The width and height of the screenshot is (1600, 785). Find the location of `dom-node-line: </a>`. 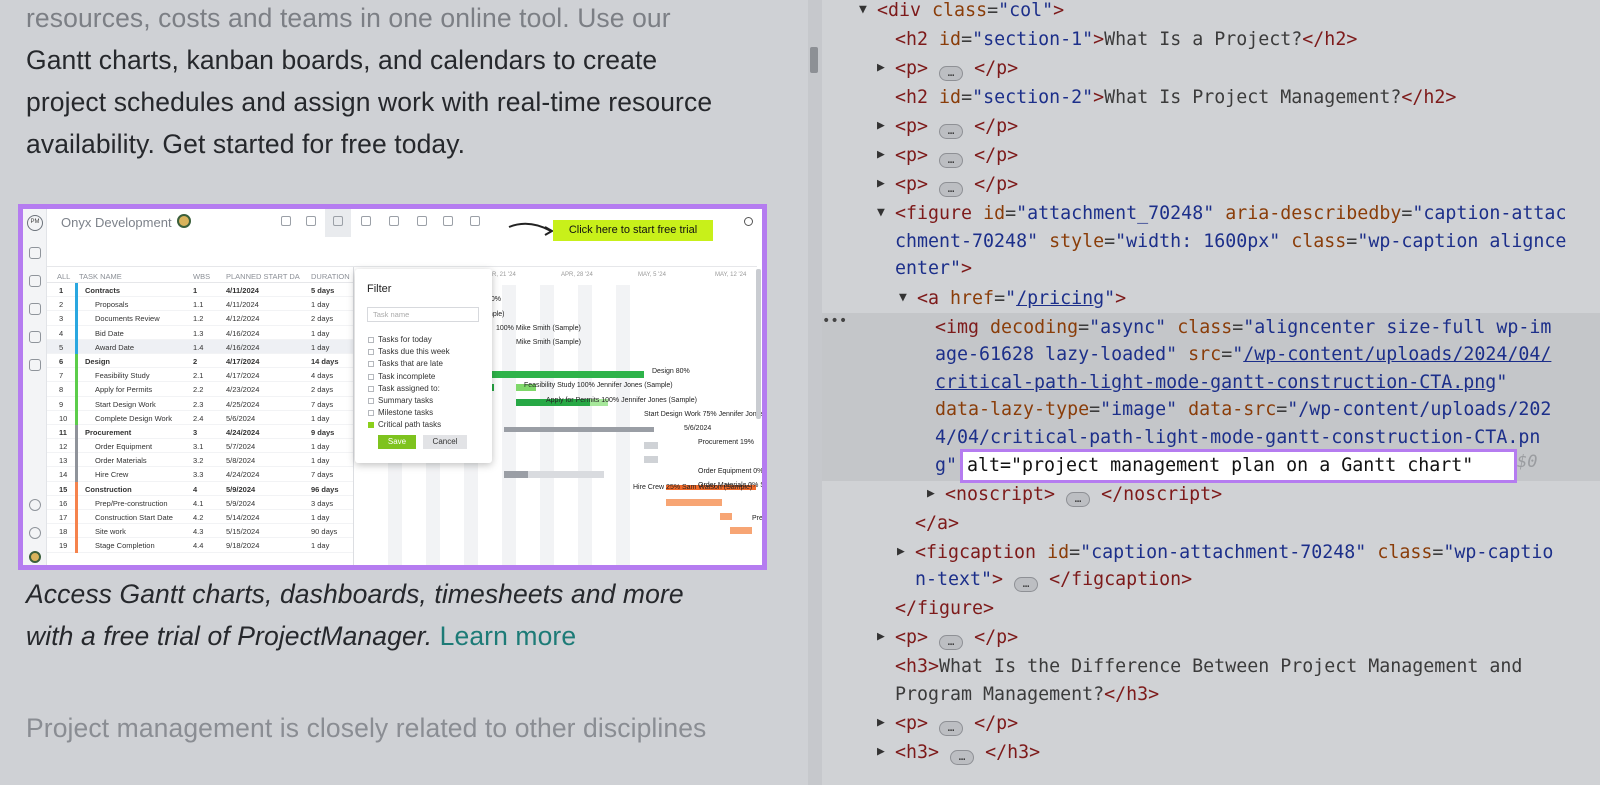

dom-node-line: </a> is located at coordinates (937, 523).